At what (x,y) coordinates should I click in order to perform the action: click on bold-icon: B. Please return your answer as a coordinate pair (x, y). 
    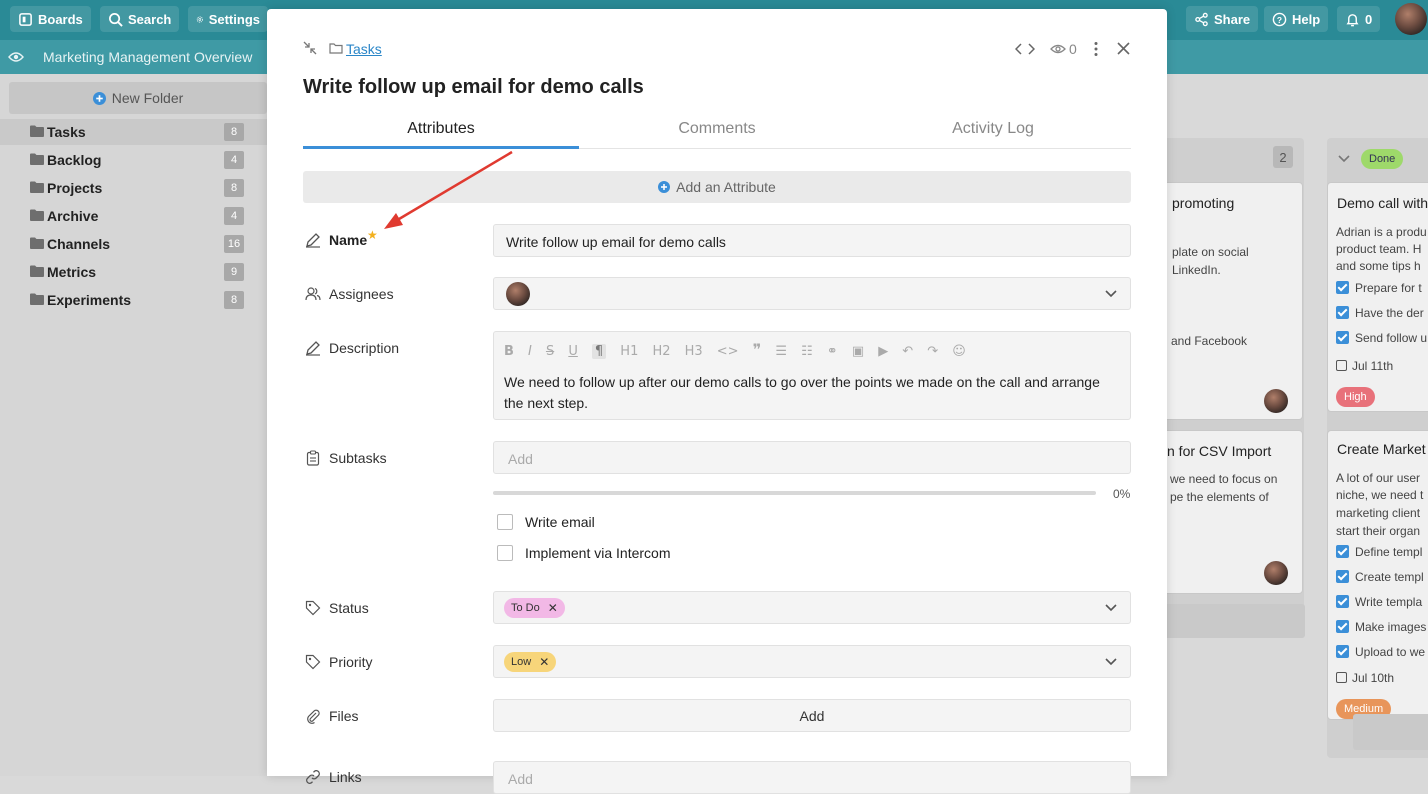
    Looking at the image, I should click on (509, 351).